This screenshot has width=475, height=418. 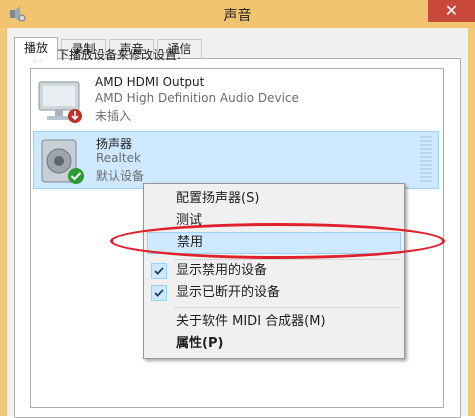 I want to click on menu-item-about-midi-synth: 关于软件 MIDI 合成器(M), so click(x=274, y=322).